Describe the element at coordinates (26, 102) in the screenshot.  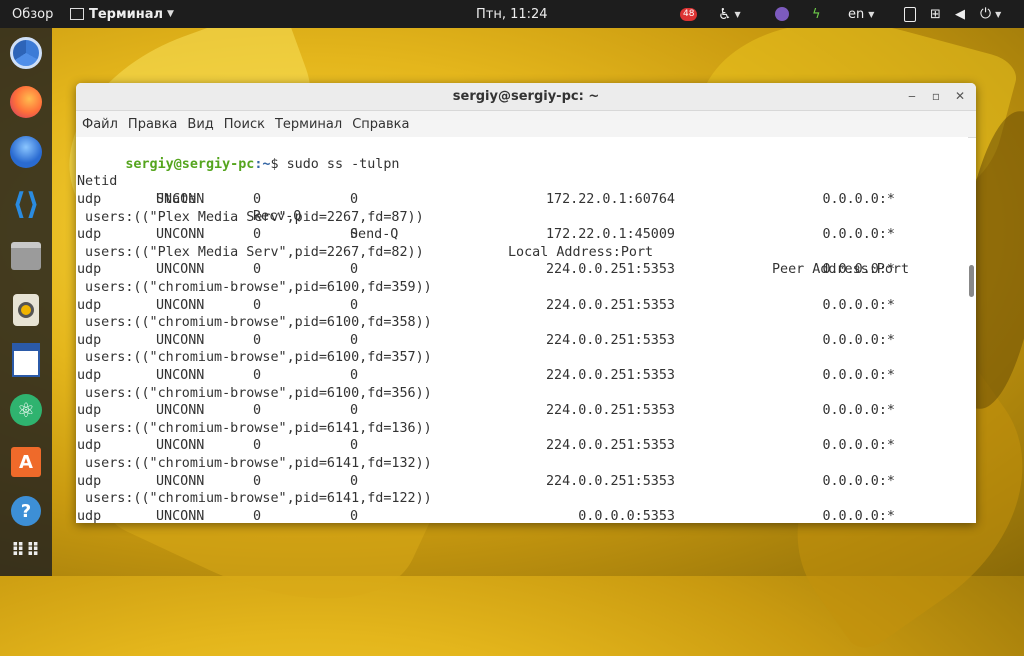
I see `firefox-icon` at that location.